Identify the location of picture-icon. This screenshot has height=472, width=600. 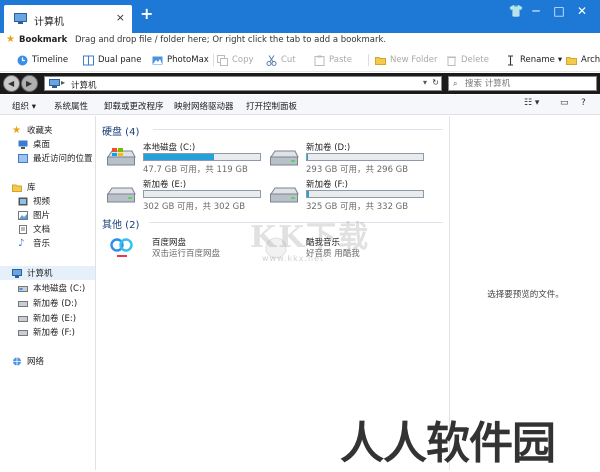
(23, 215).